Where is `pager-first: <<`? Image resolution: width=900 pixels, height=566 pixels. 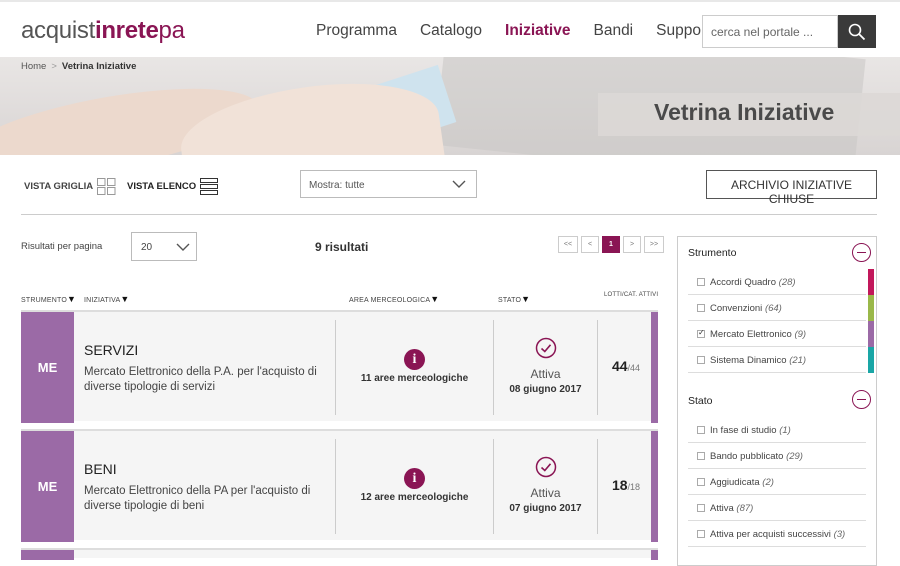
pager-first: << is located at coordinates (568, 244).